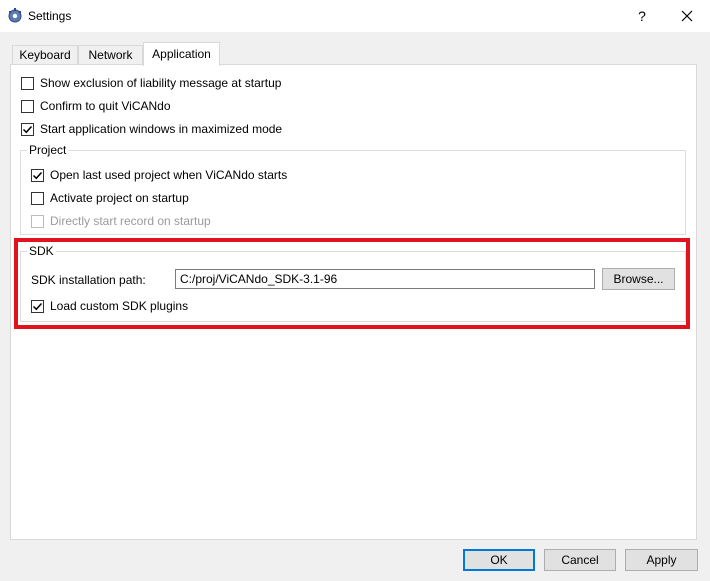  I want to click on option-direct-record: Directly start record on startup, so click(121, 221).